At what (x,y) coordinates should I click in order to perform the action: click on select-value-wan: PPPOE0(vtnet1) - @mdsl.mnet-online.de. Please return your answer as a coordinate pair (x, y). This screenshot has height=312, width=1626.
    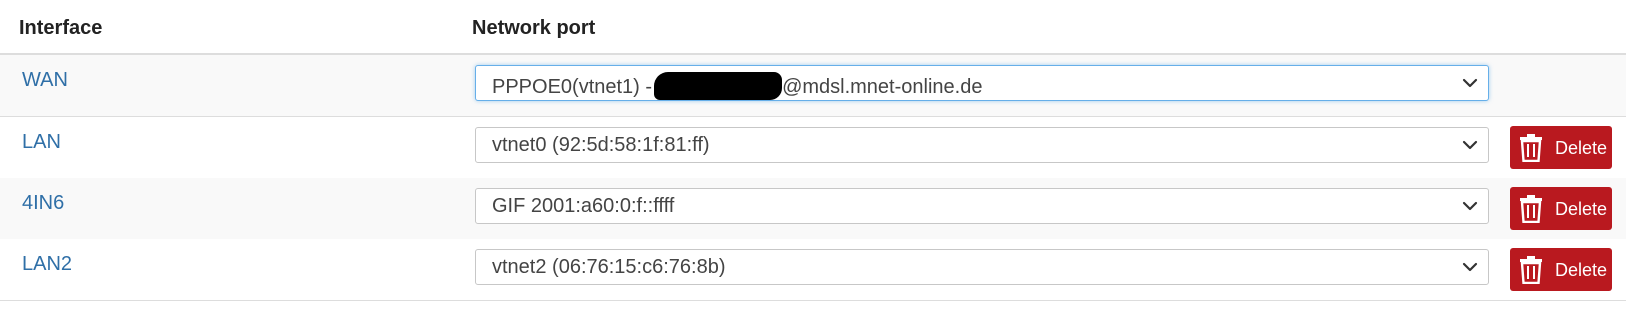
    Looking at the image, I should click on (737, 86).